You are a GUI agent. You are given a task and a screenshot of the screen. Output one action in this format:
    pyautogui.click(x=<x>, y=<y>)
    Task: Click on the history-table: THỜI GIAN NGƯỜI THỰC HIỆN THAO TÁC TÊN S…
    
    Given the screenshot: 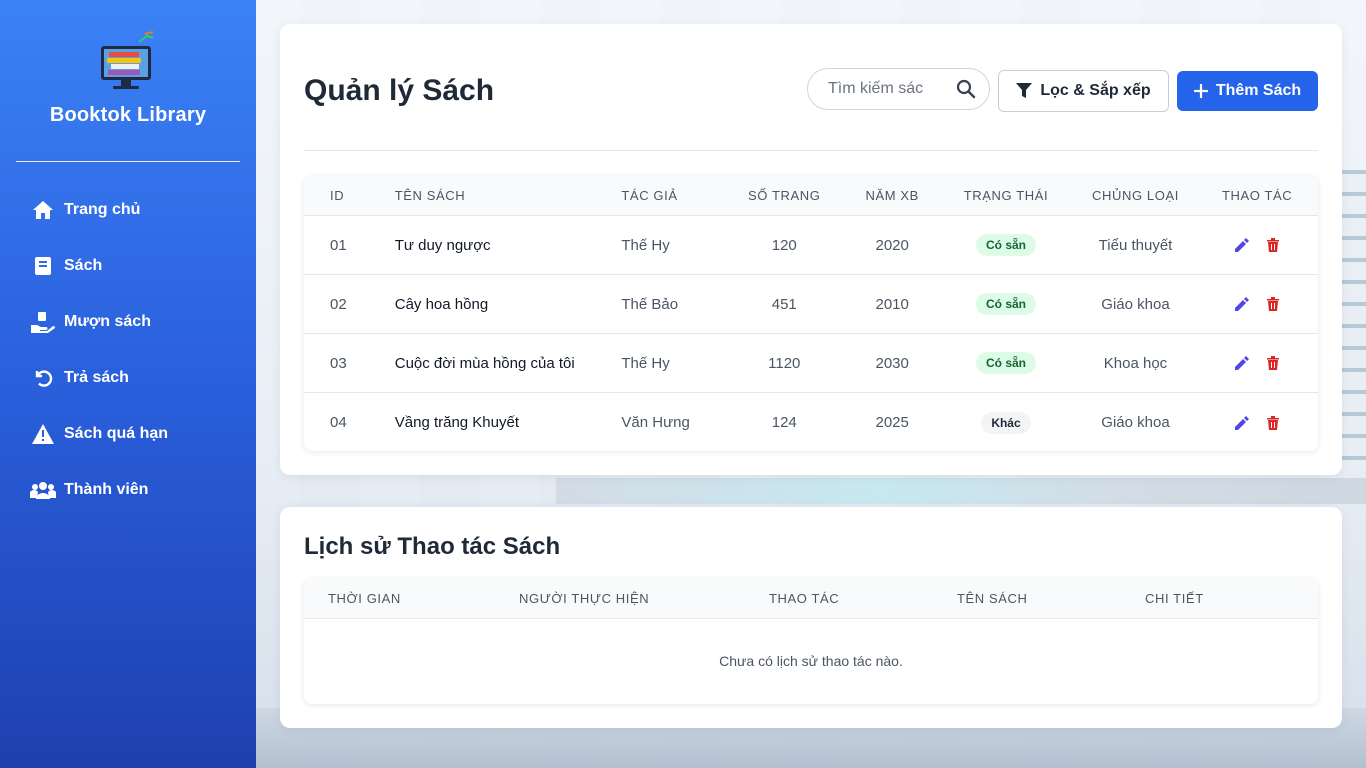 What is the action you would take?
    pyautogui.click(x=811, y=641)
    